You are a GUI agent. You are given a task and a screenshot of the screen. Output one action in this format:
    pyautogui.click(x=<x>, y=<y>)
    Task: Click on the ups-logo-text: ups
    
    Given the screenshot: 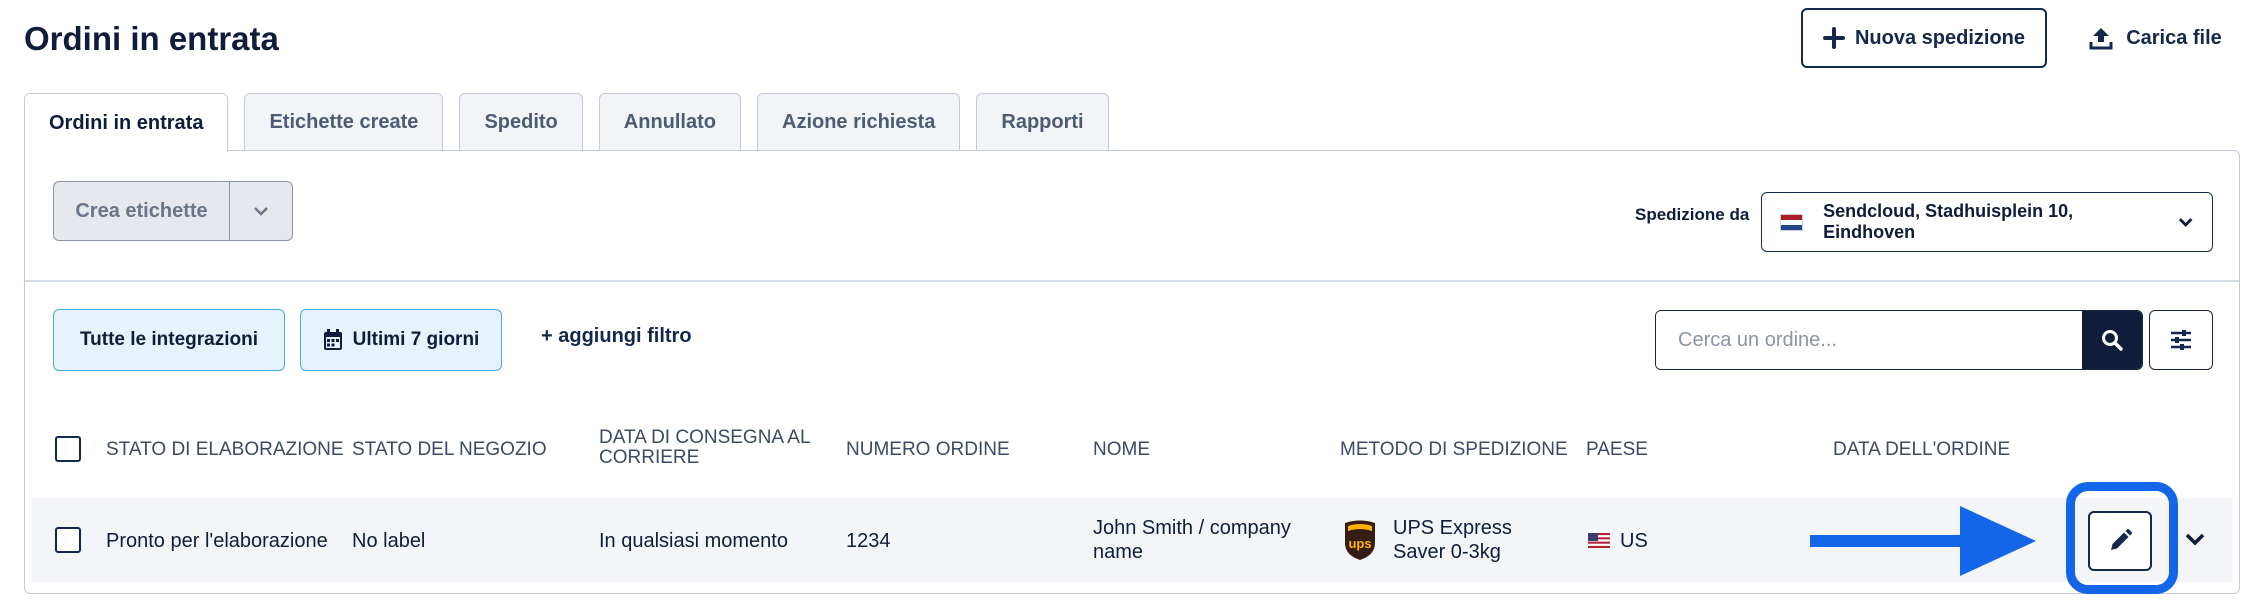 What is the action you would take?
    pyautogui.click(x=1359, y=543)
    